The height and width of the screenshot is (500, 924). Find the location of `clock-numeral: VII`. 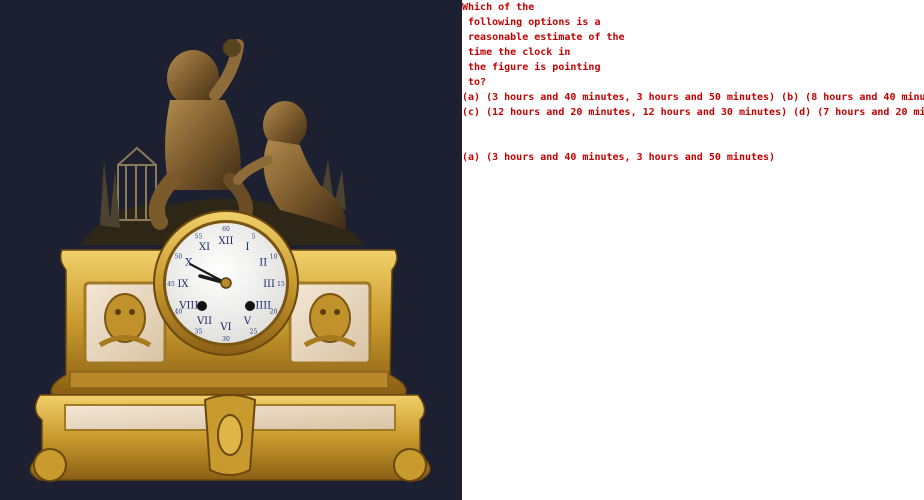

clock-numeral: VII is located at coordinates (204, 321).